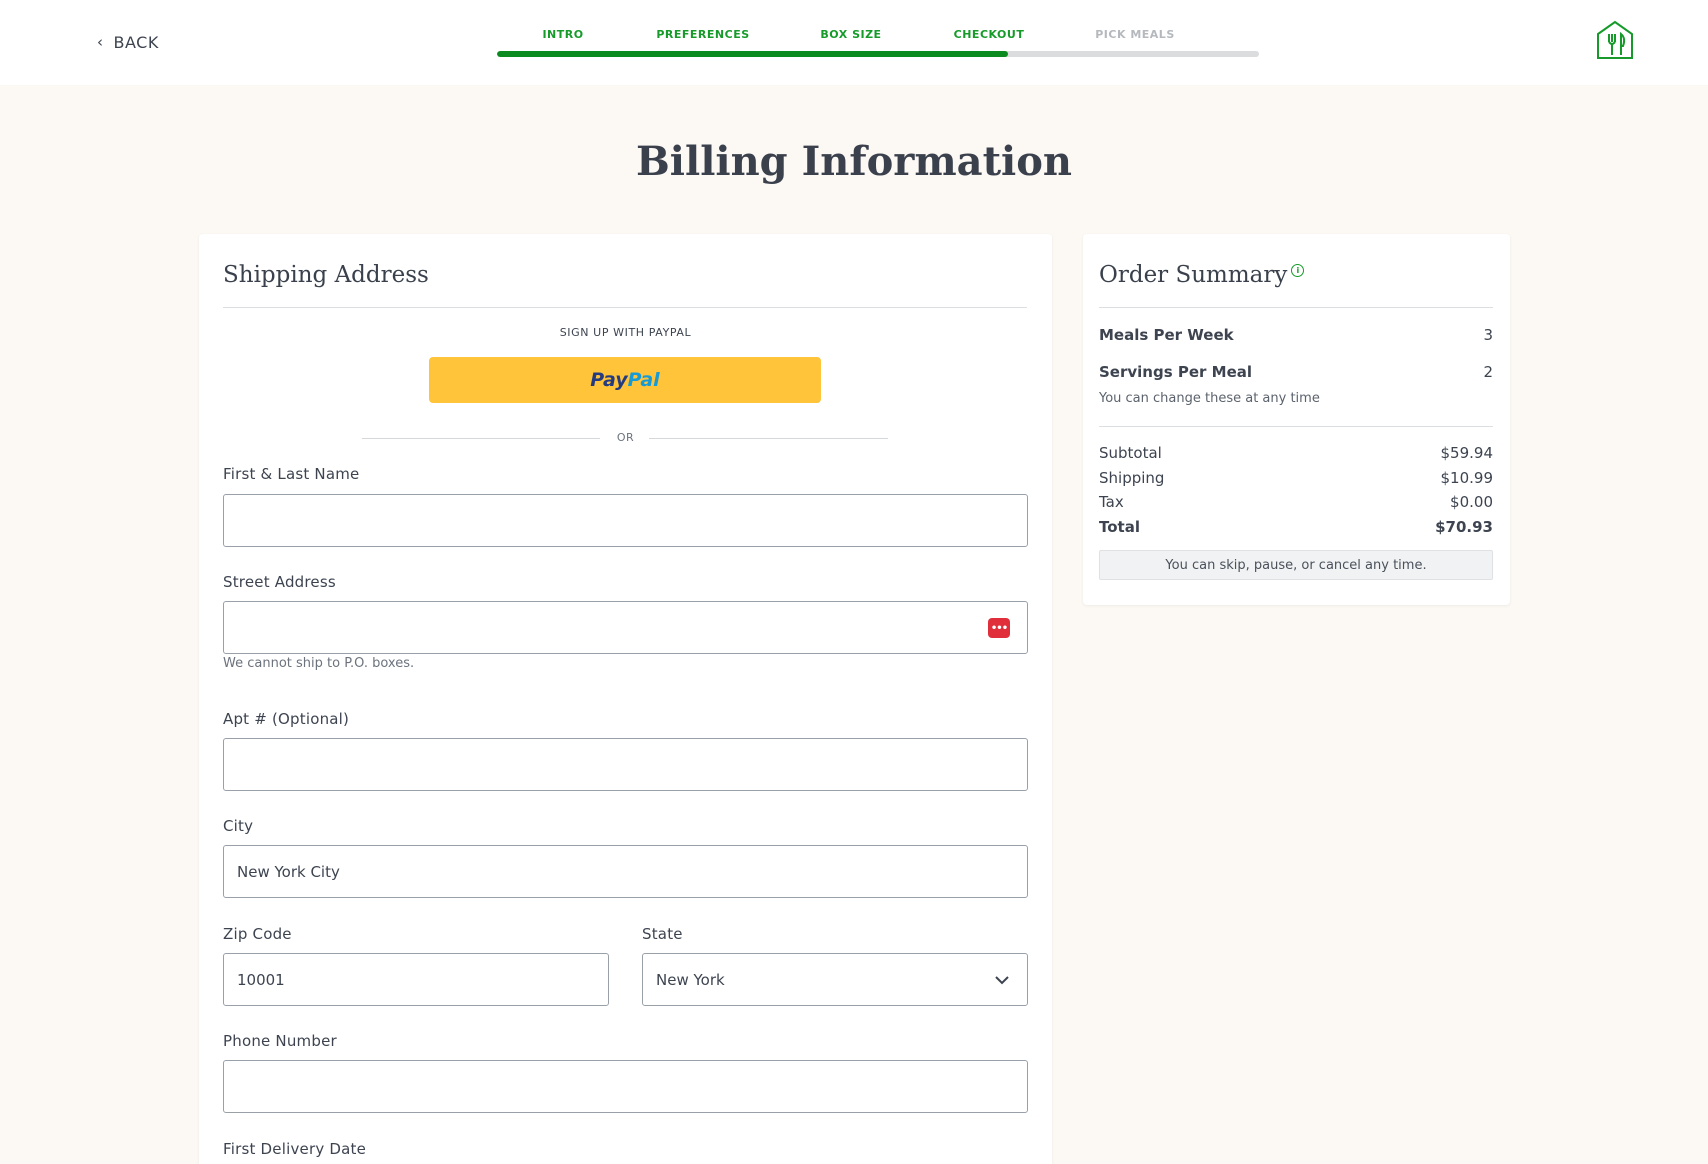  What do you see at coordinates (690, 979) in the screenshot?
I see `state-select-value: New York` at bounding box center [690, 979].